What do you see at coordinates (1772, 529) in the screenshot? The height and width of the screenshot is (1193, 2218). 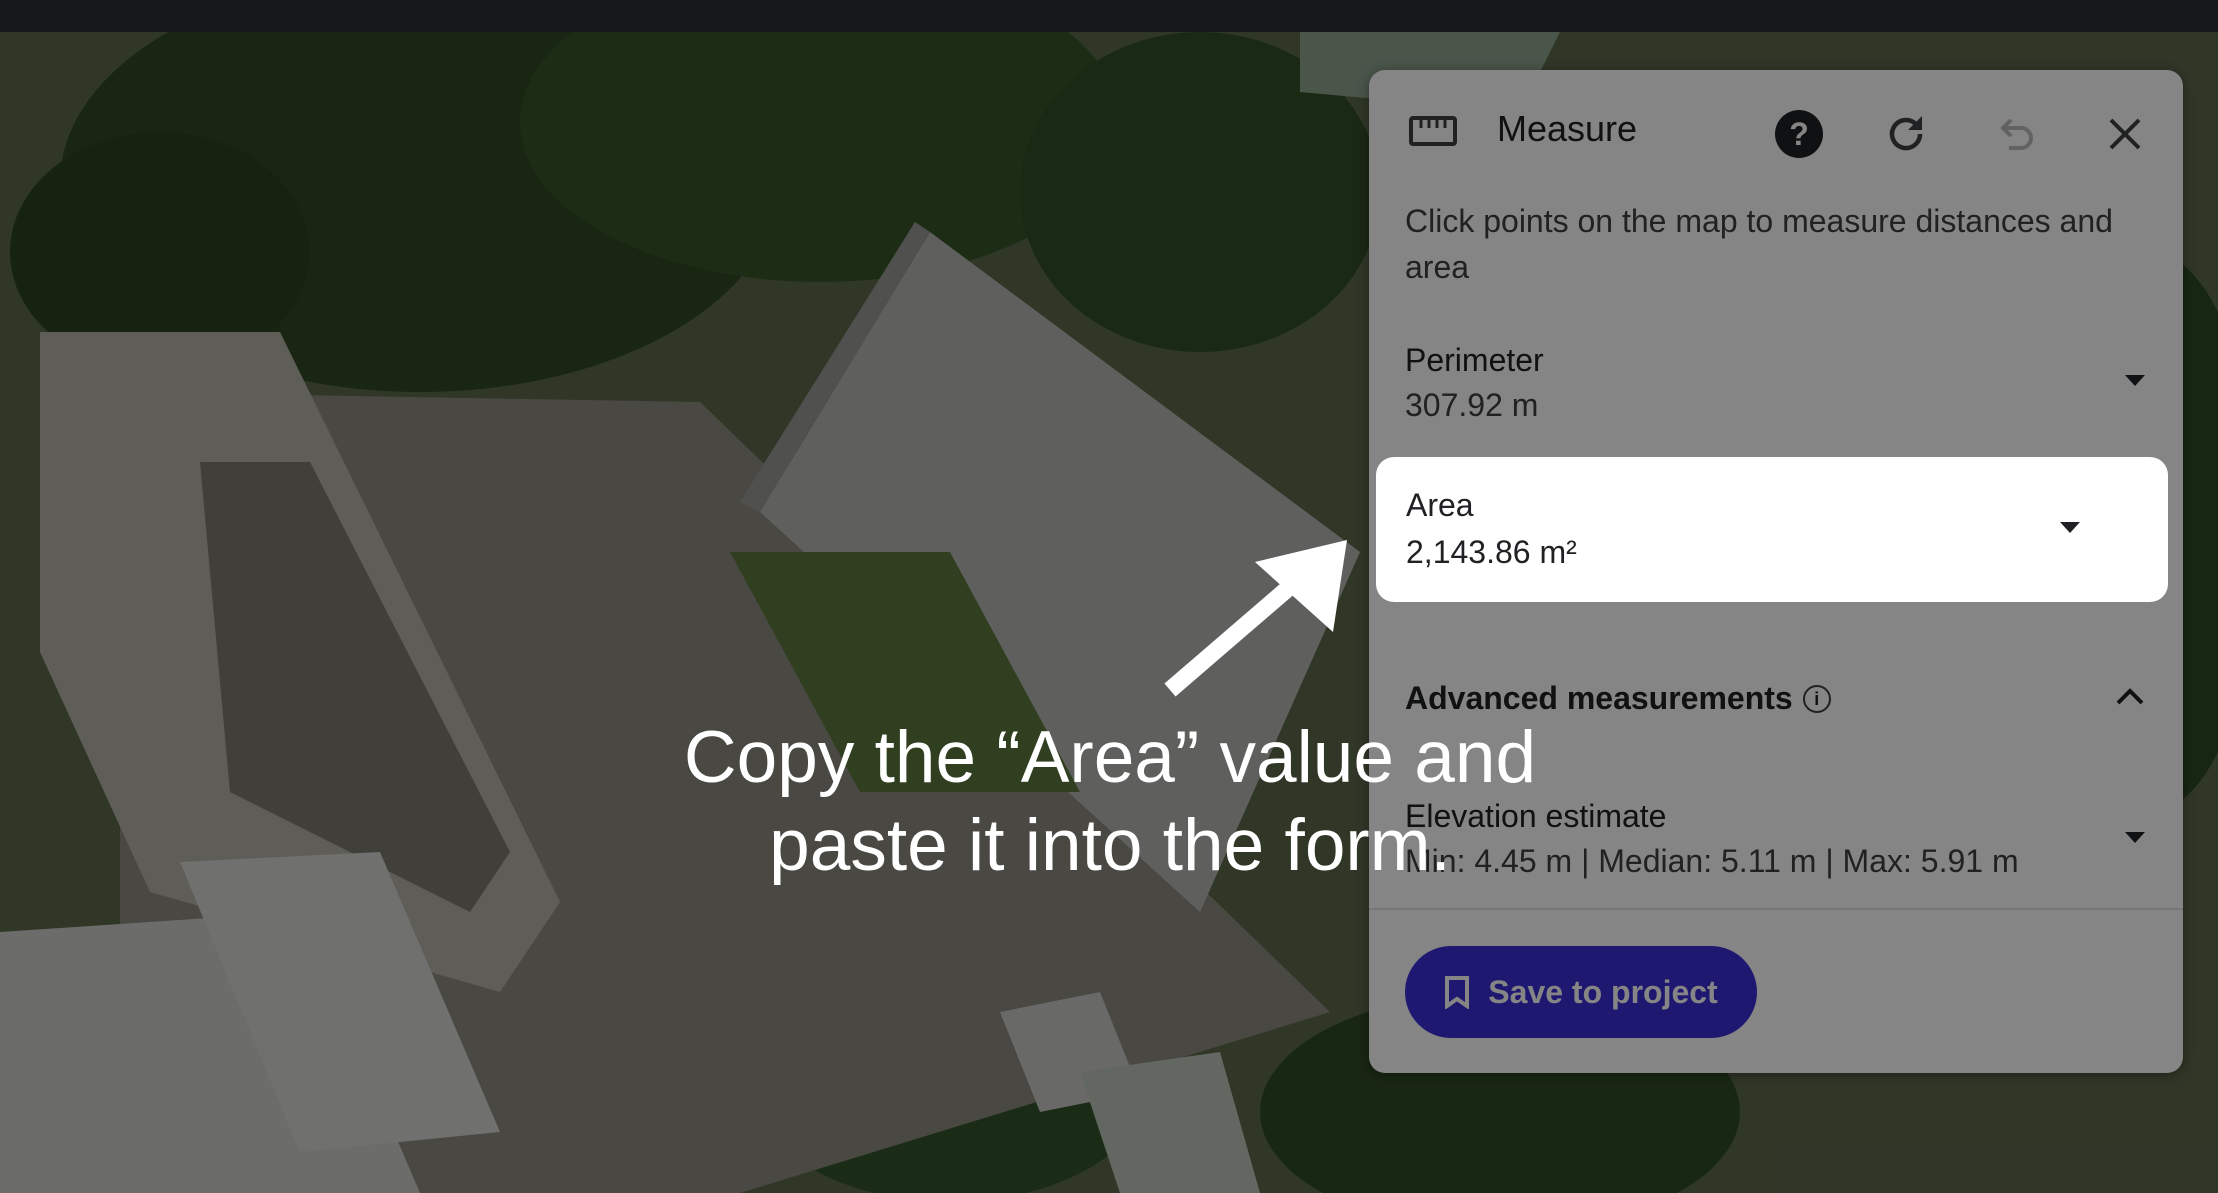 I see `area-row: Area 2,143.86 m²` at bounding box center [1772, 529].